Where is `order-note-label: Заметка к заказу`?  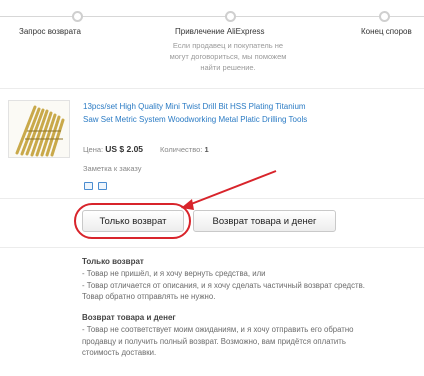 order-note-label: Заметка к заказу is located at coordinates (112, 168).